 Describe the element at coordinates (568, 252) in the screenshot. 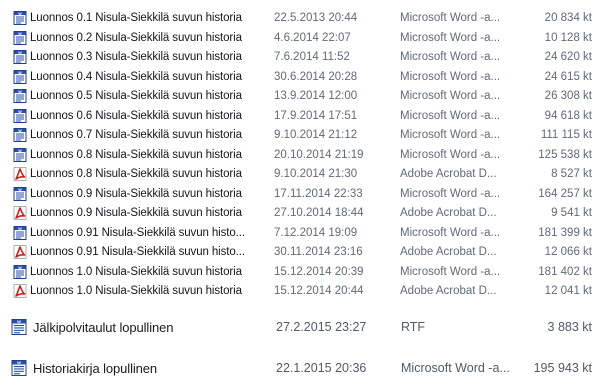

I see `file-size: 12 066 kt` at that location.